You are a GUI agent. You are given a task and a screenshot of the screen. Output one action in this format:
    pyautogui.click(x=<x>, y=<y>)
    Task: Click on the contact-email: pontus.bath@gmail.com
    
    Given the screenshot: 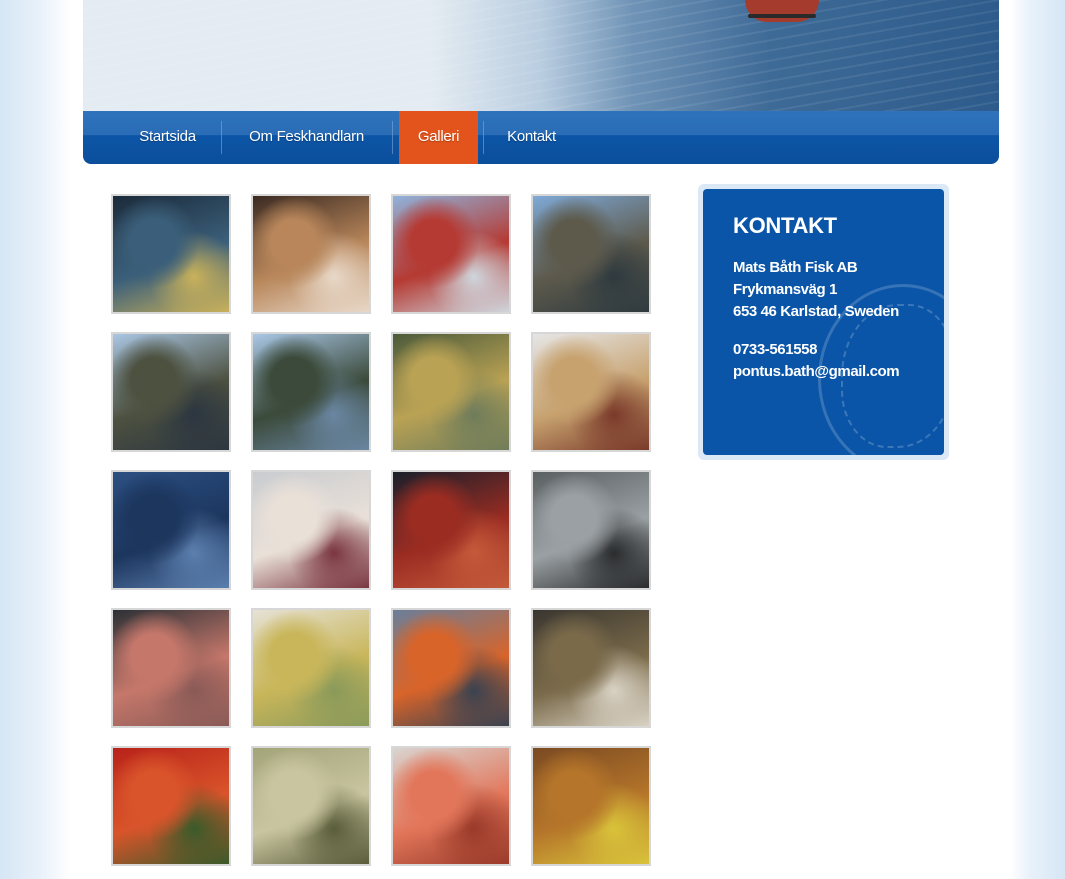 What is the action you would take?
    pyautogui.click(x=816, y=371)
    